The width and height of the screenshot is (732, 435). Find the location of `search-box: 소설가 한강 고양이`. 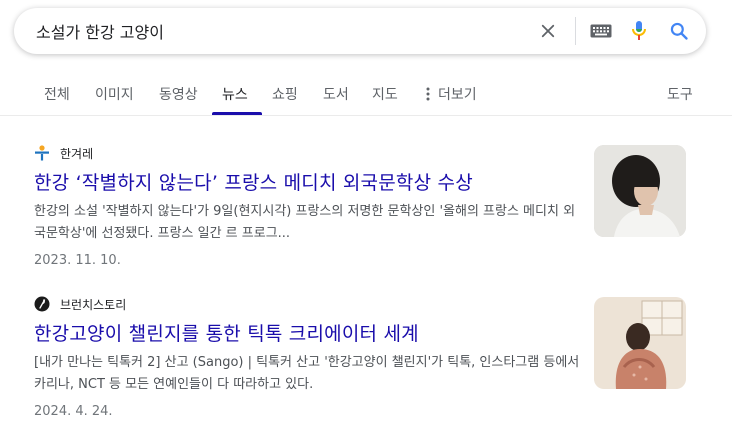

search-box: 소설가 한강 고양이 is located at coordinates (360, 31).